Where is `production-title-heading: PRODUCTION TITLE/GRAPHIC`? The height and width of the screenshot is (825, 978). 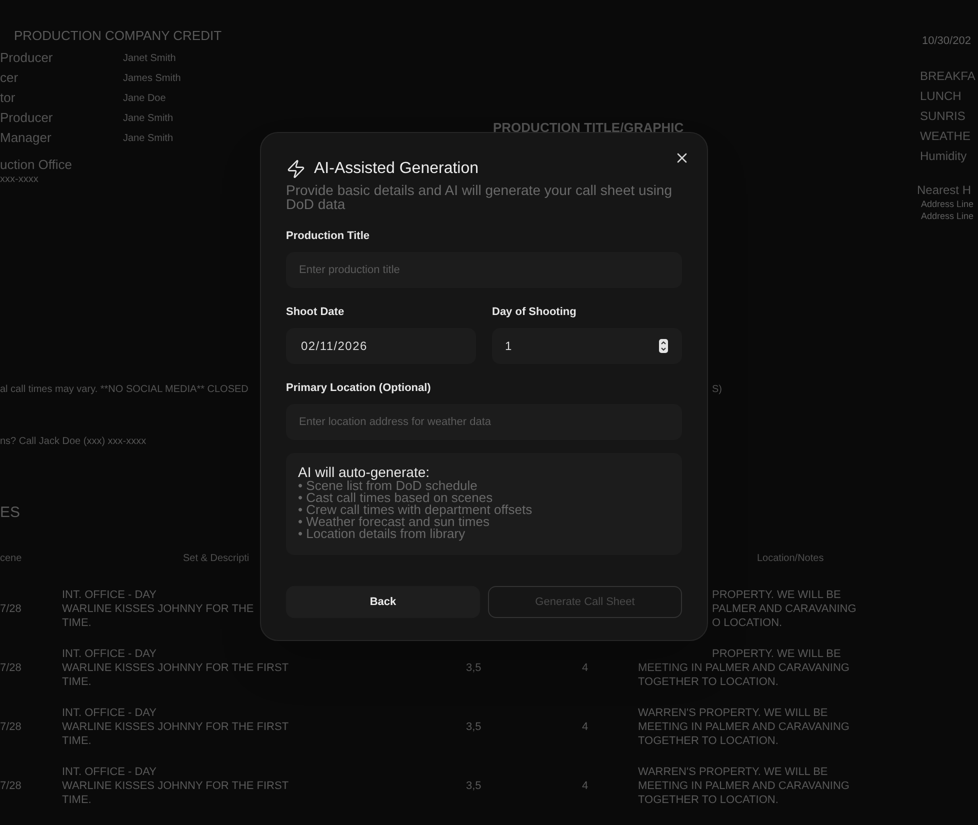
production-title-heading: PRODUCTION TITLE/GRAPHIC is located at coordinates (588, 128).